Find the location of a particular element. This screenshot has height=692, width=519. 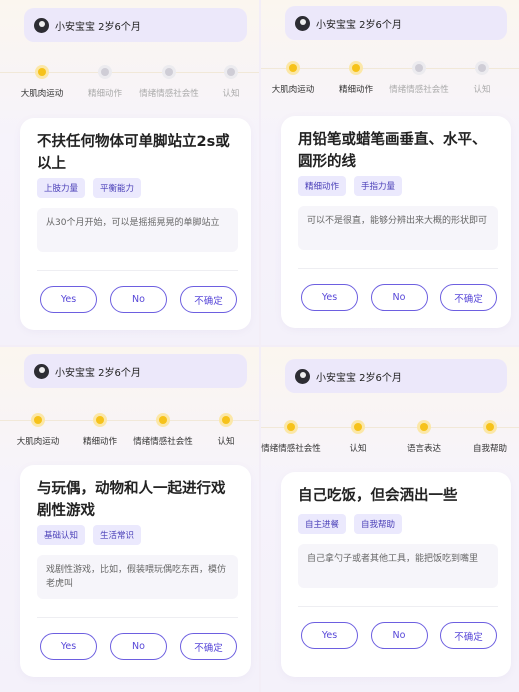

skill-tag: 生活常识 is located at coordinates (117, 535).